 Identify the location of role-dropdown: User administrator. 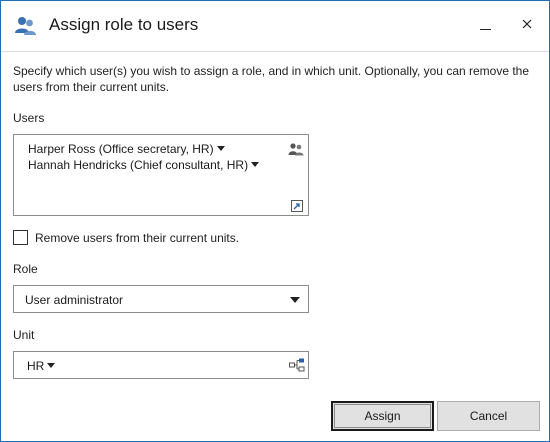
(161, 299).